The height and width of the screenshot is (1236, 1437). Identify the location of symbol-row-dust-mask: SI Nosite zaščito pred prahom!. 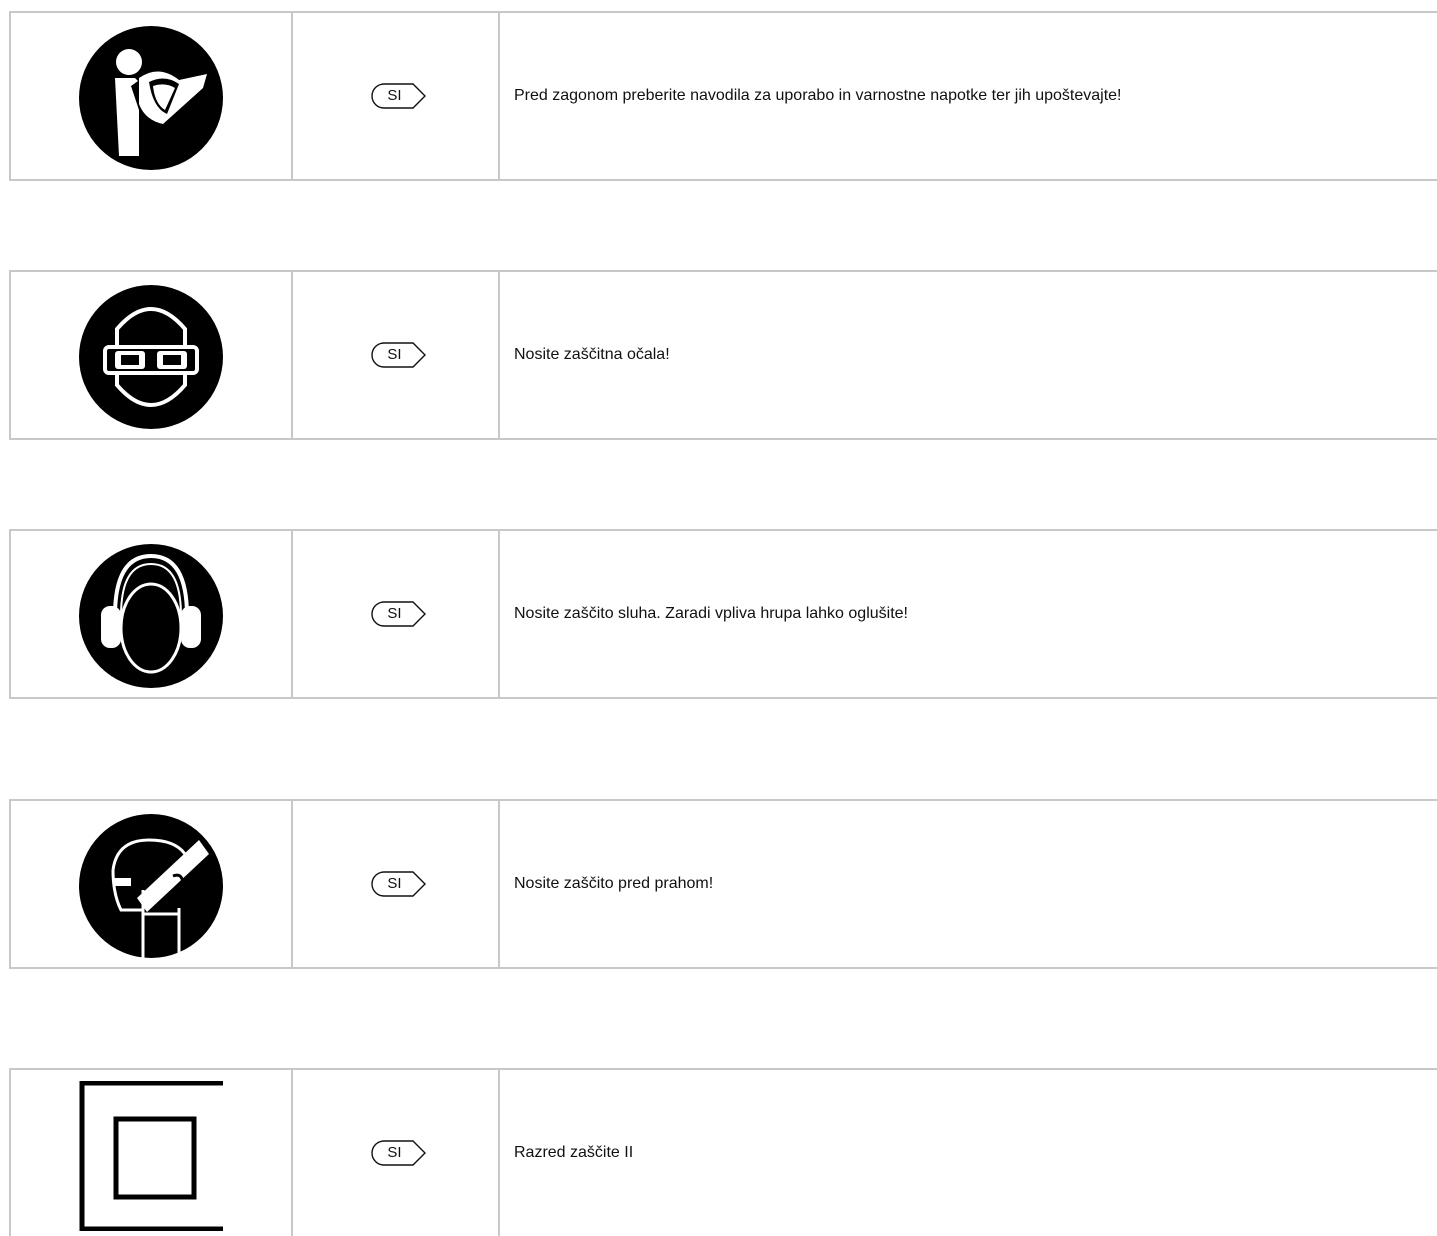
(723, 884).